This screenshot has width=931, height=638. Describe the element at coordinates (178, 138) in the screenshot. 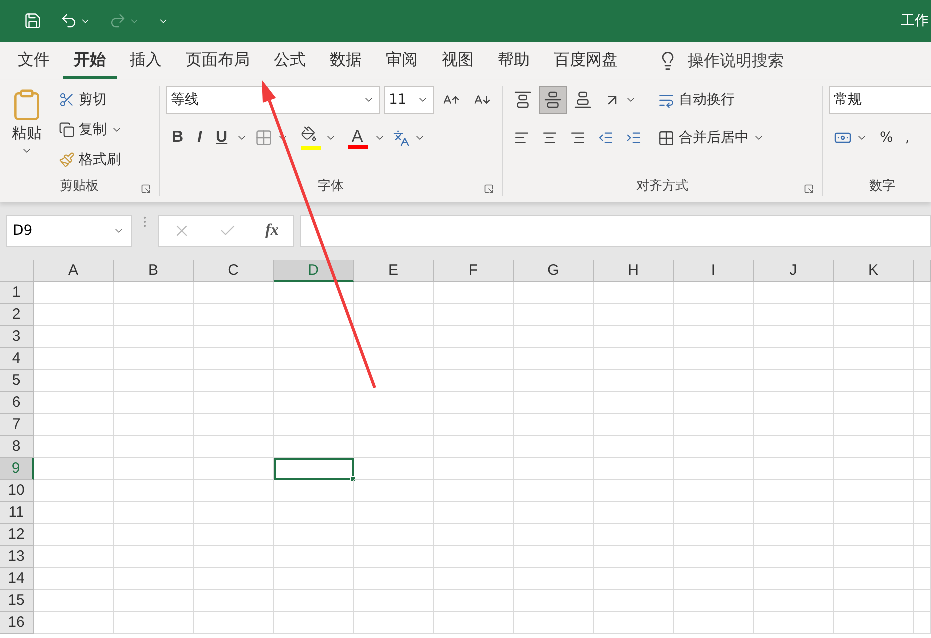

I see `bold-button: B` at that location.